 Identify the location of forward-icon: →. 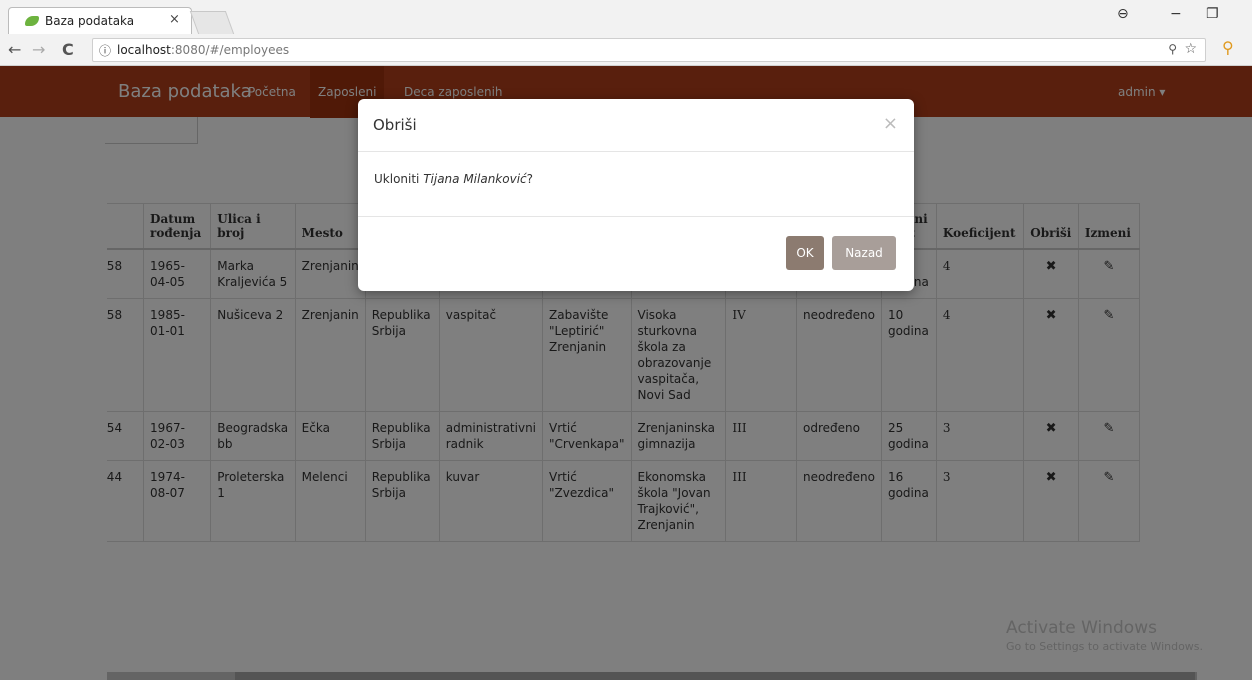
(38, 49).